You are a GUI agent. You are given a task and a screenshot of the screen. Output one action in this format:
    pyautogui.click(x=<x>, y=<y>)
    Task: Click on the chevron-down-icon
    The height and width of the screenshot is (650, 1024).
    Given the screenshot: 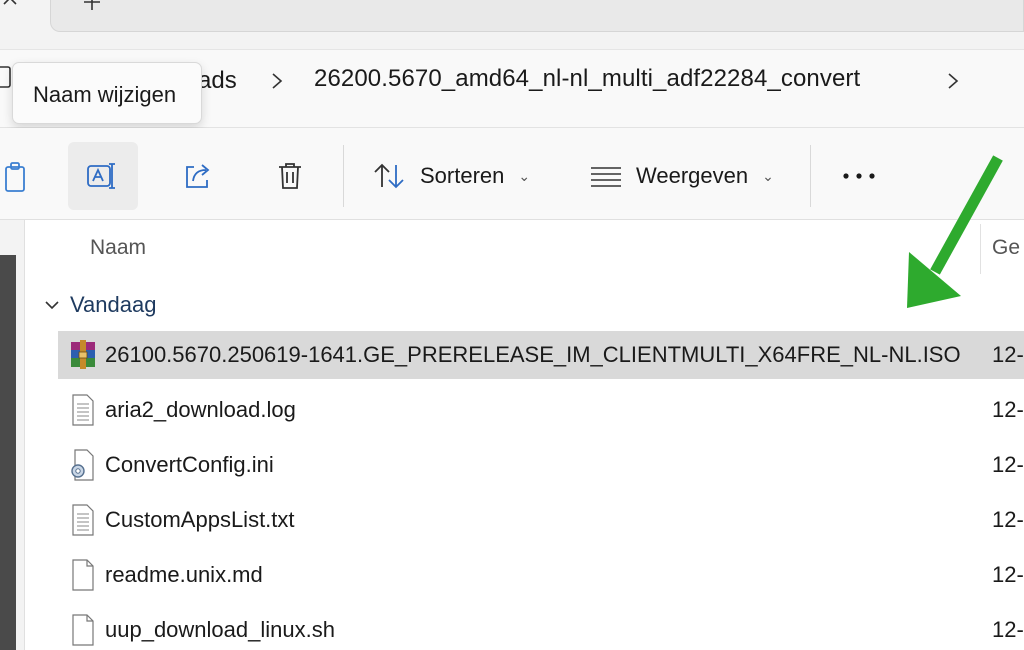 What is the action you would take?
    pyautogui.click(x=52, y=305)
    